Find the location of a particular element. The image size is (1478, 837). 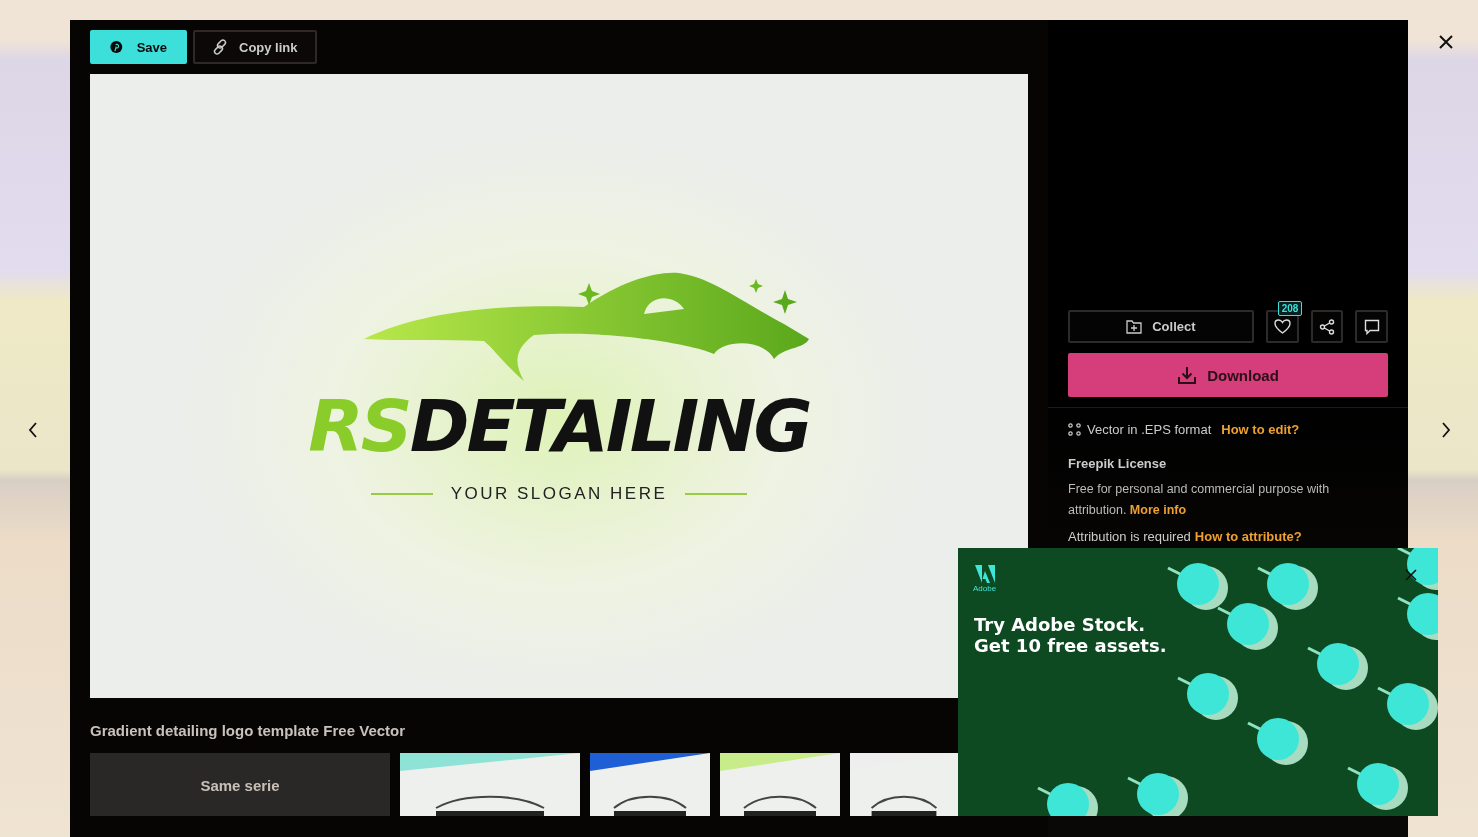

collect-button: Collect is located at coordinates (1161, 326).